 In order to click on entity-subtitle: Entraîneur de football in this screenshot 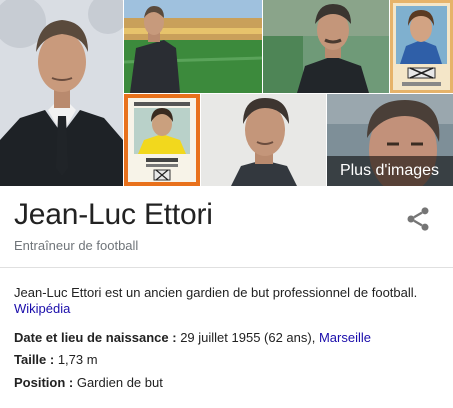, I will do `click(76, 245)`.